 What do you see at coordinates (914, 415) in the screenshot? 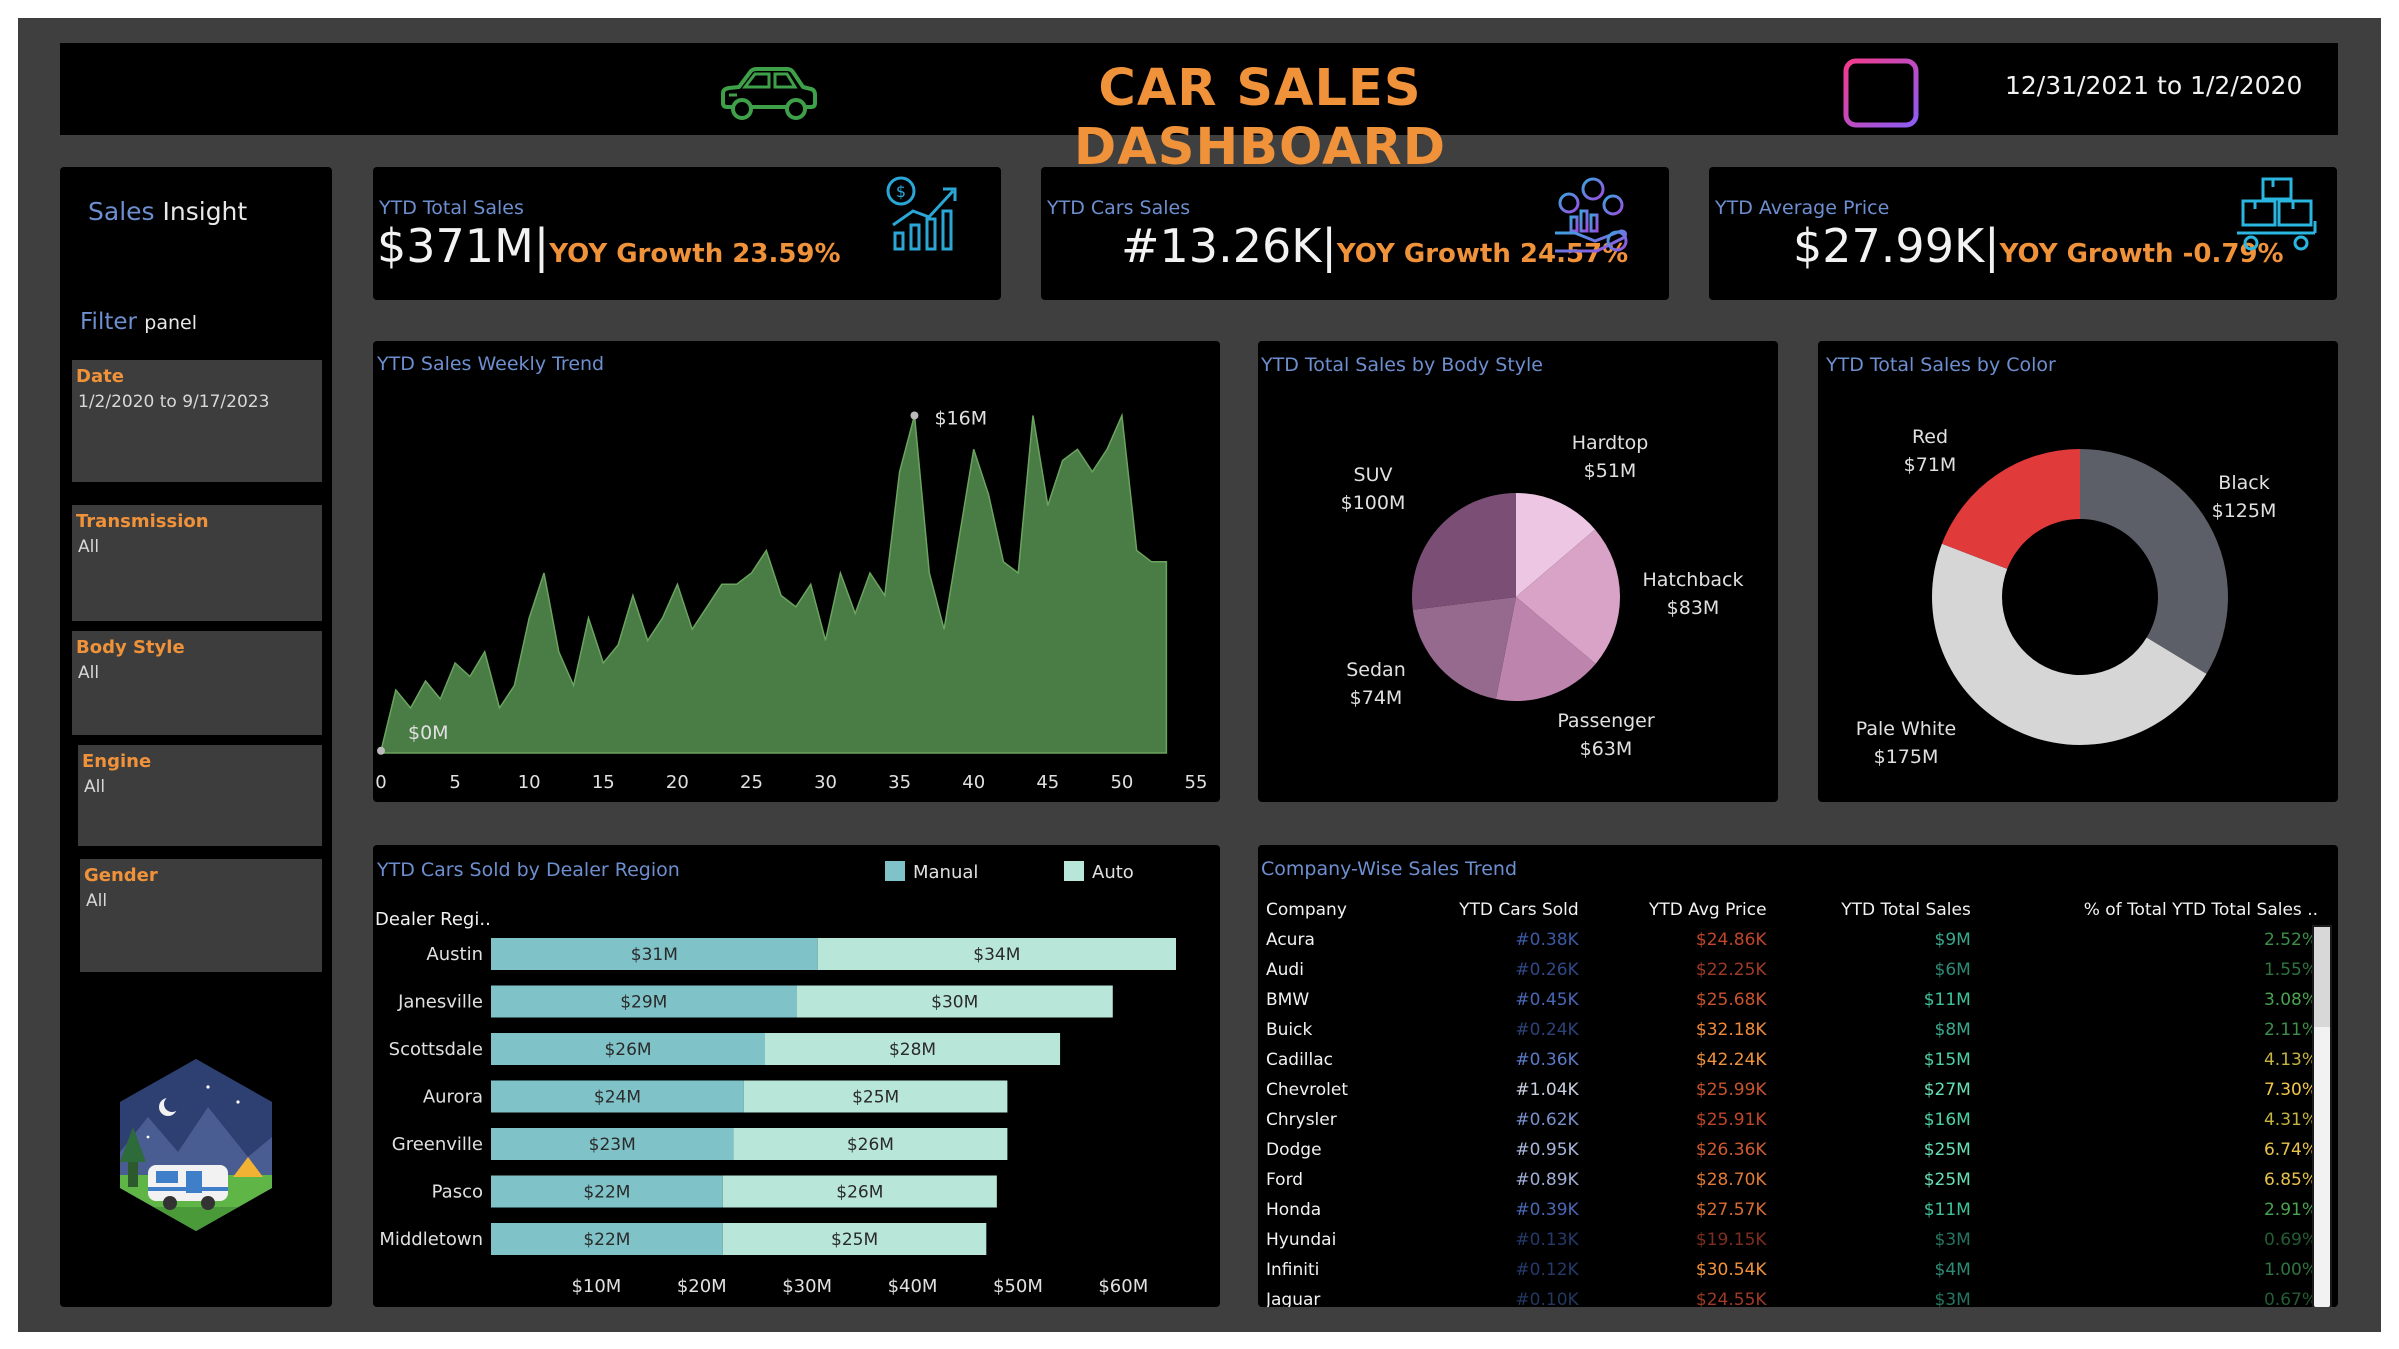
I see `trend-max-marker` at bounding box center [914, 415].